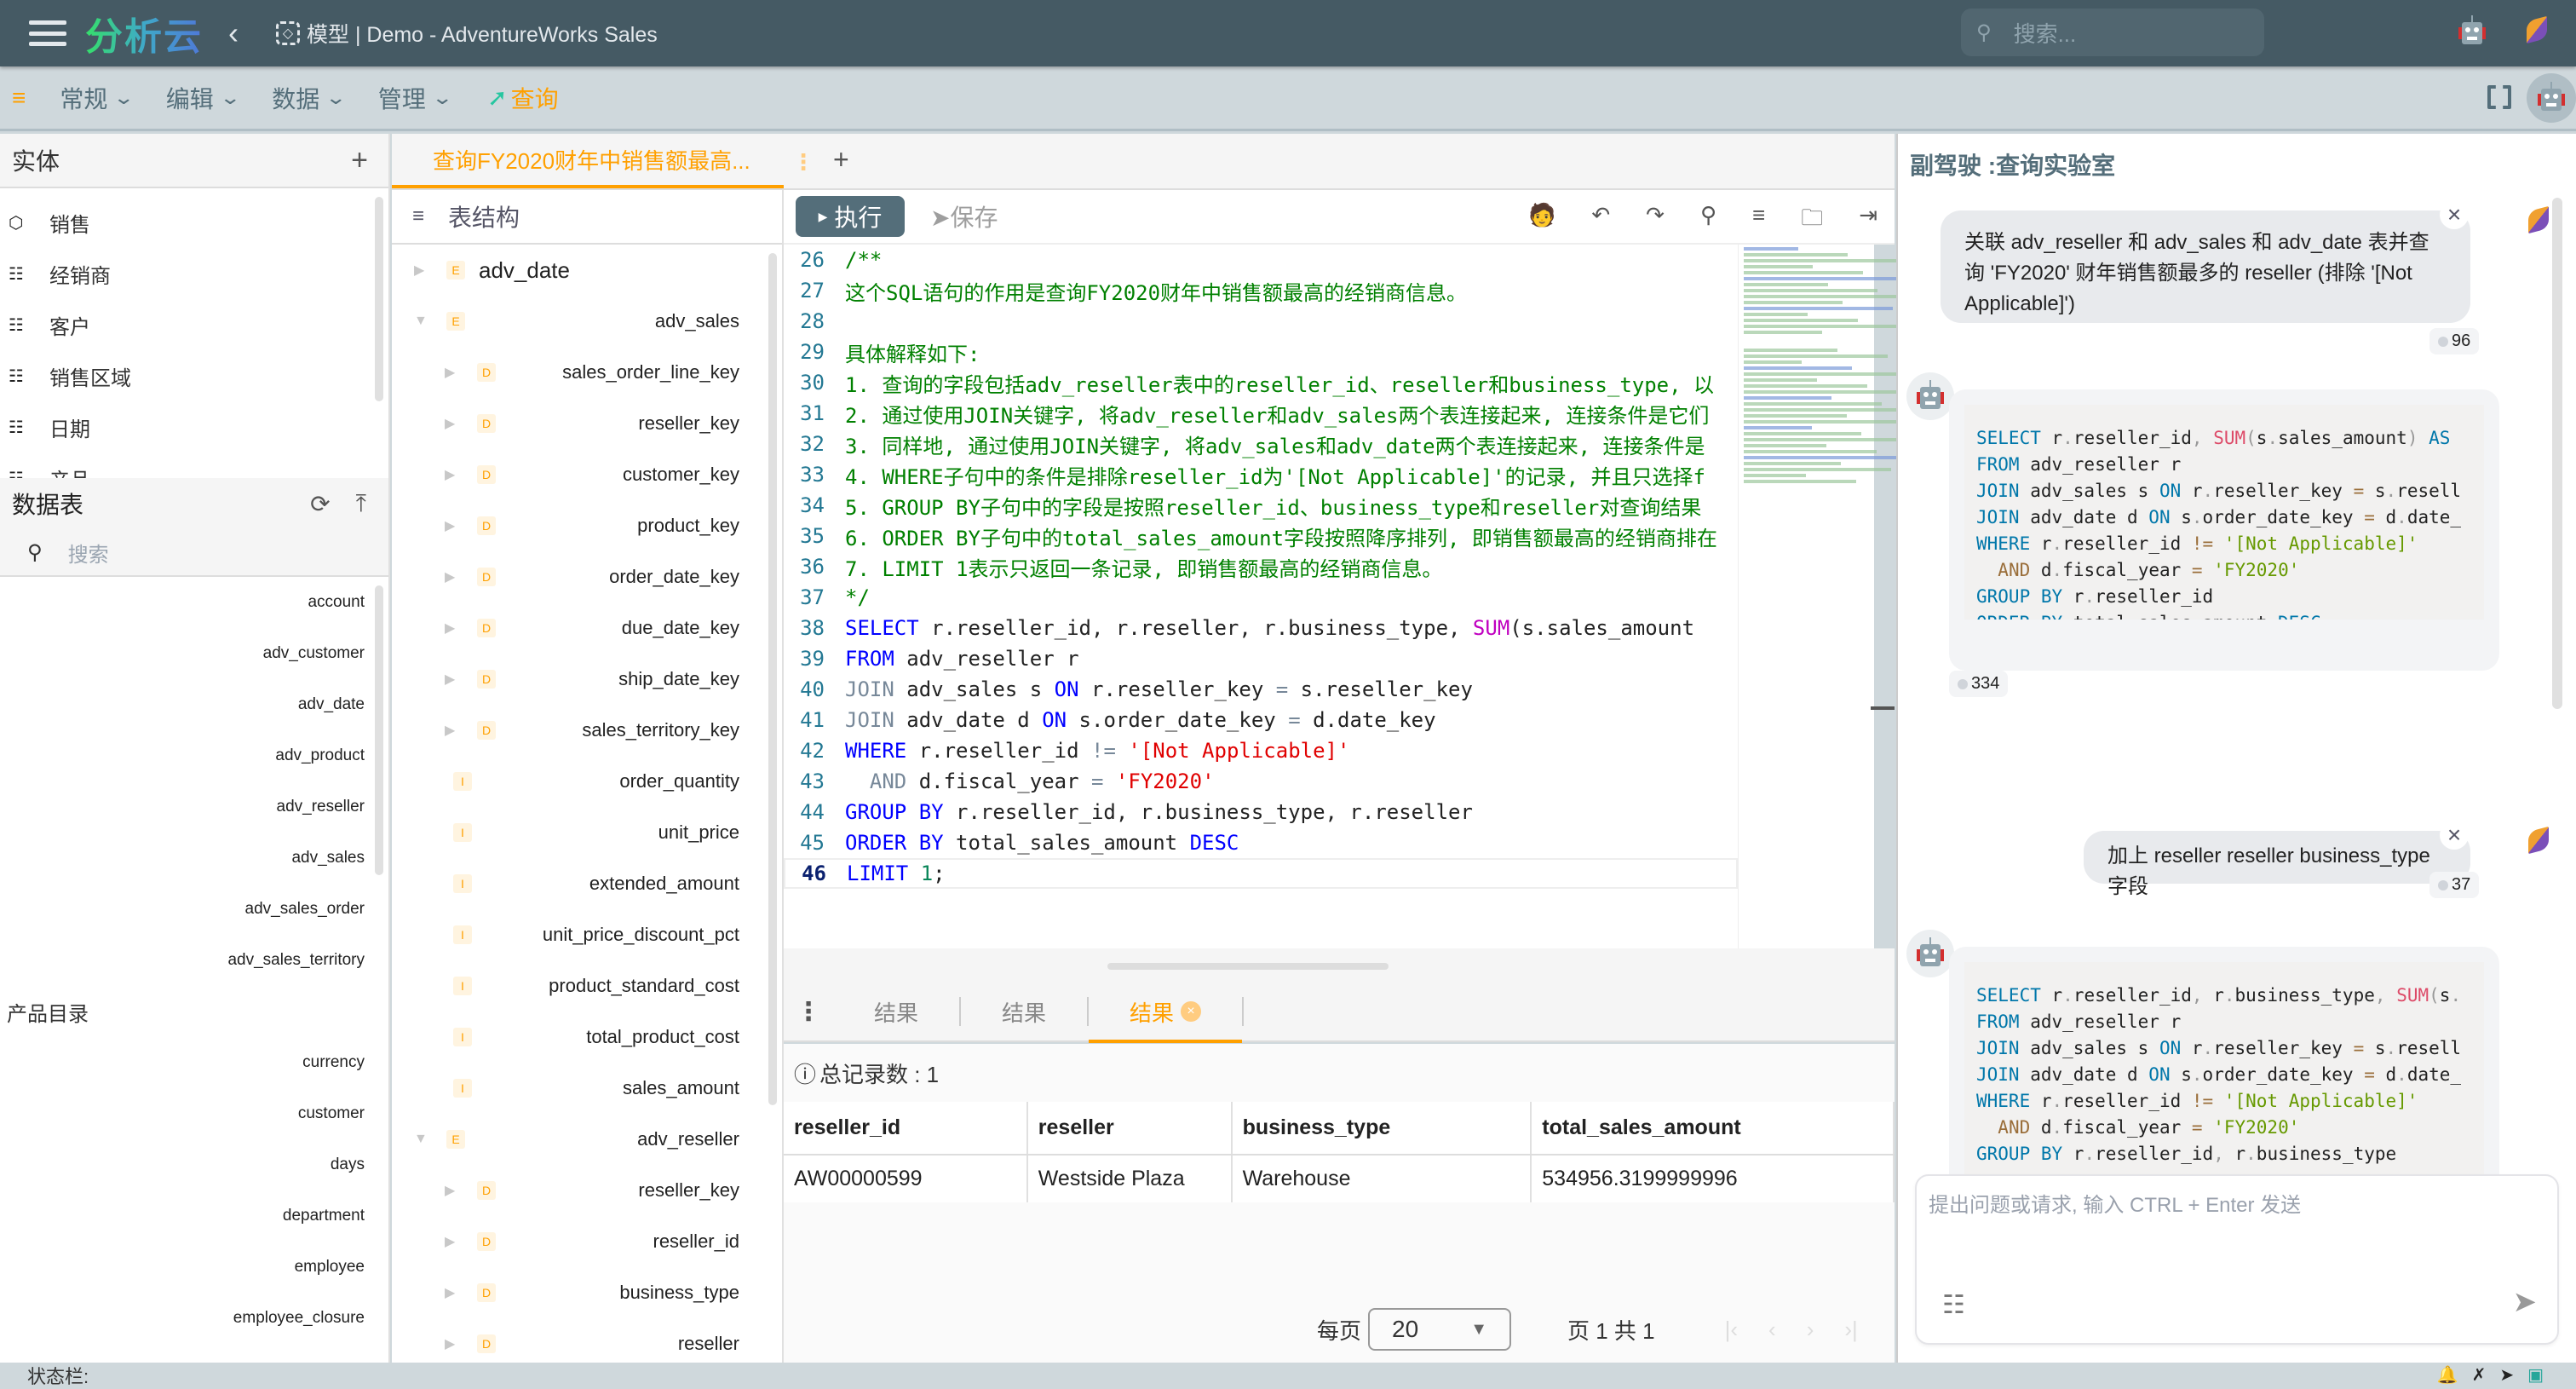 The height and width of the screenshot is (1389, 2576). What do you see at coordinates (587, 270) in the screenshot?
I see `tree-node: ▶ Eadv_date` at bounding box center [587, 270].